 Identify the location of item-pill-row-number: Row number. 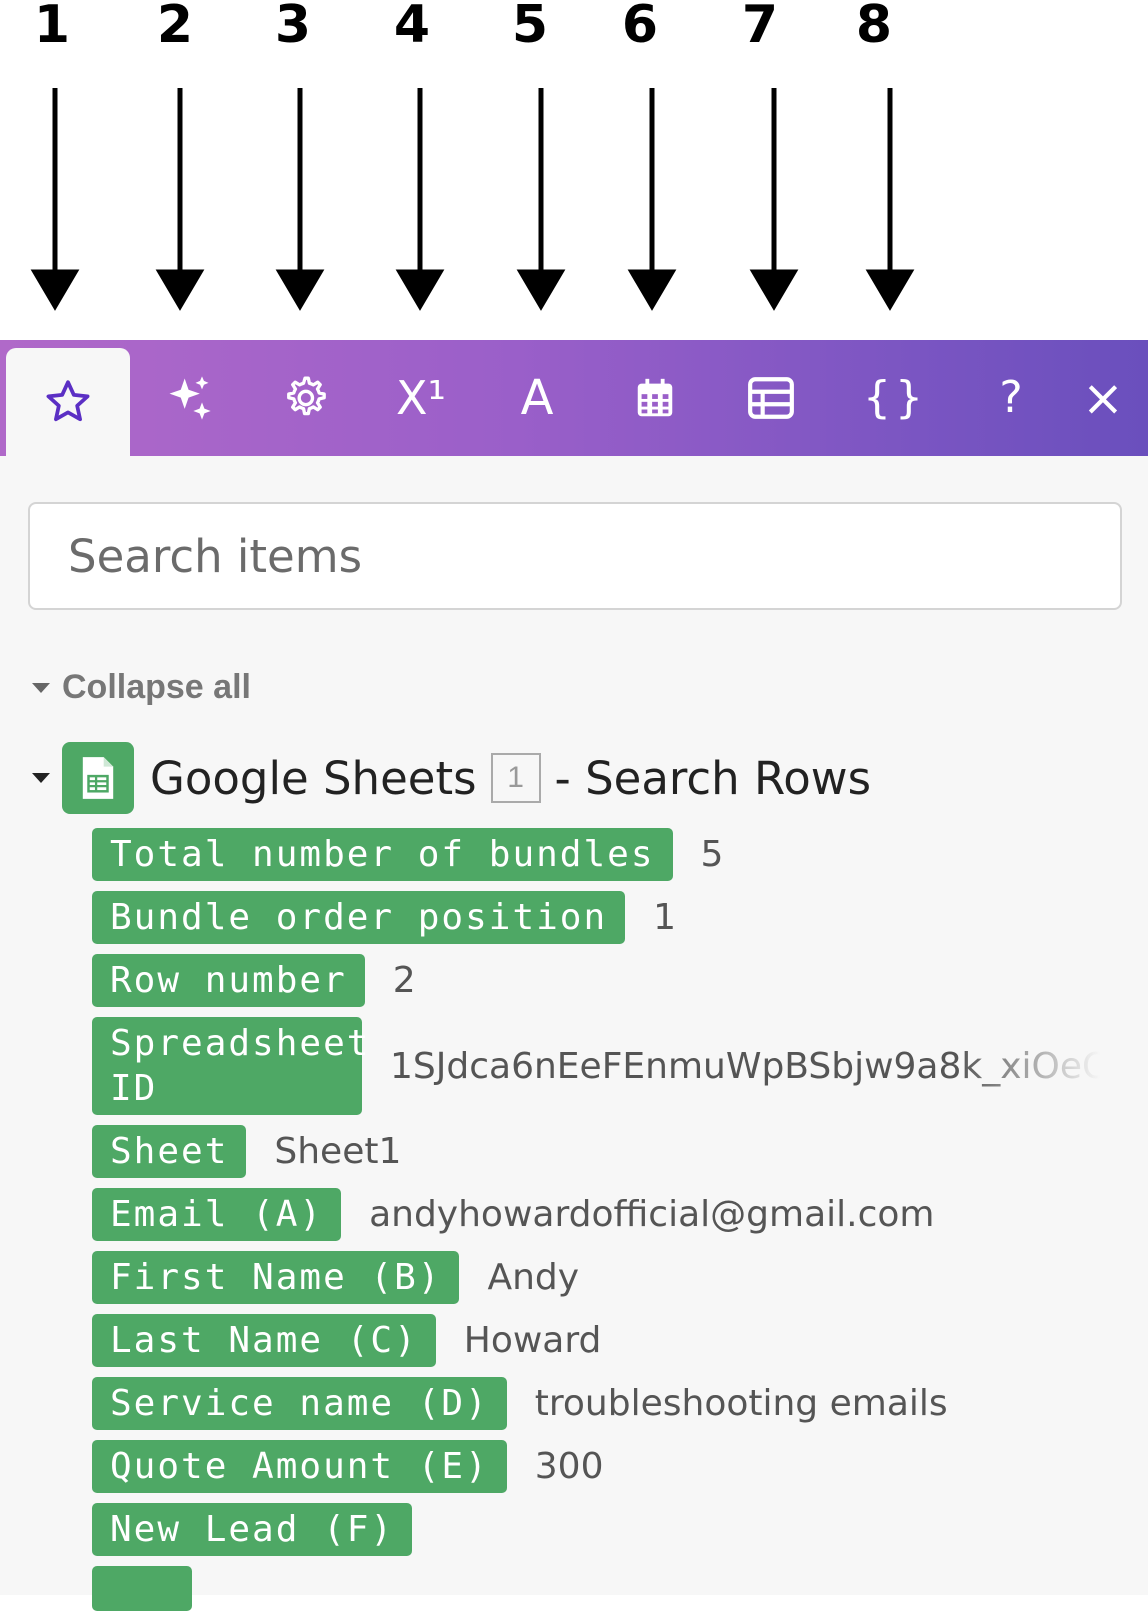
(228, 980).